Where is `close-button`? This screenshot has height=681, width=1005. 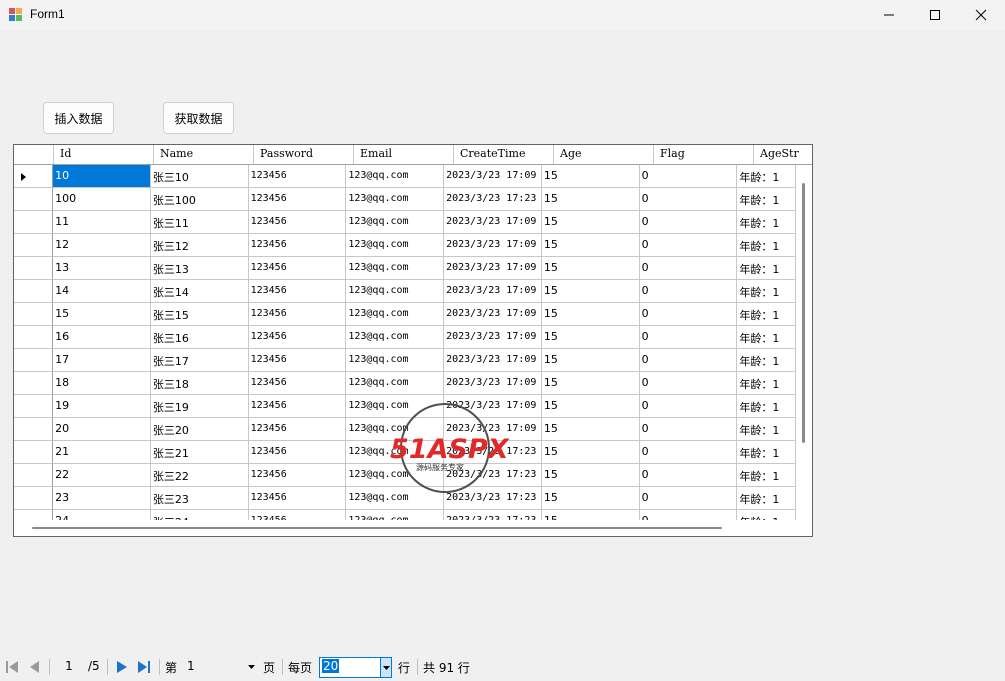 close-button is located at coordinates (981, 15).